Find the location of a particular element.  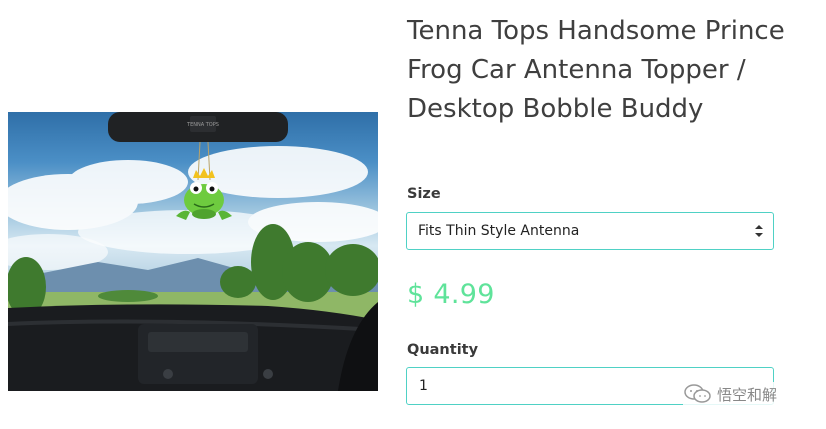

size-label: Size is located at coordinates (424, 194).